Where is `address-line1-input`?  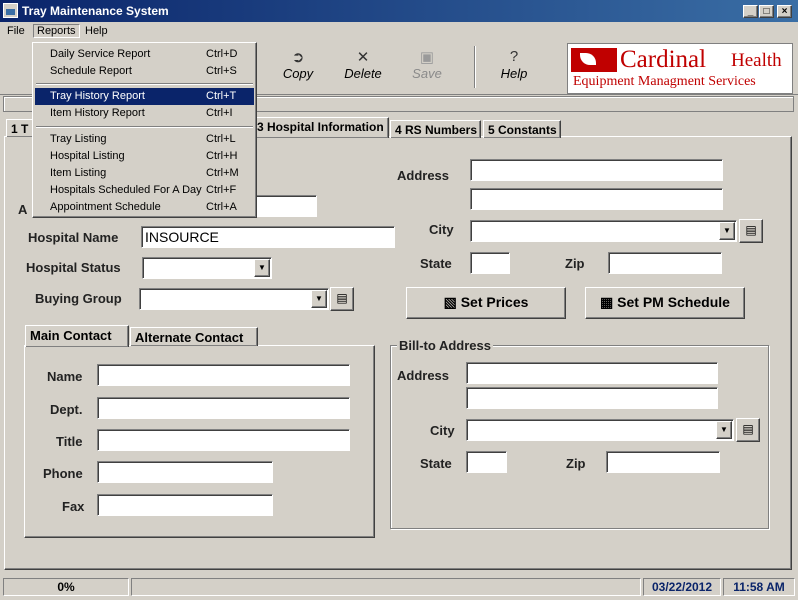
address-line1-input is located at coordinates (596, 170).